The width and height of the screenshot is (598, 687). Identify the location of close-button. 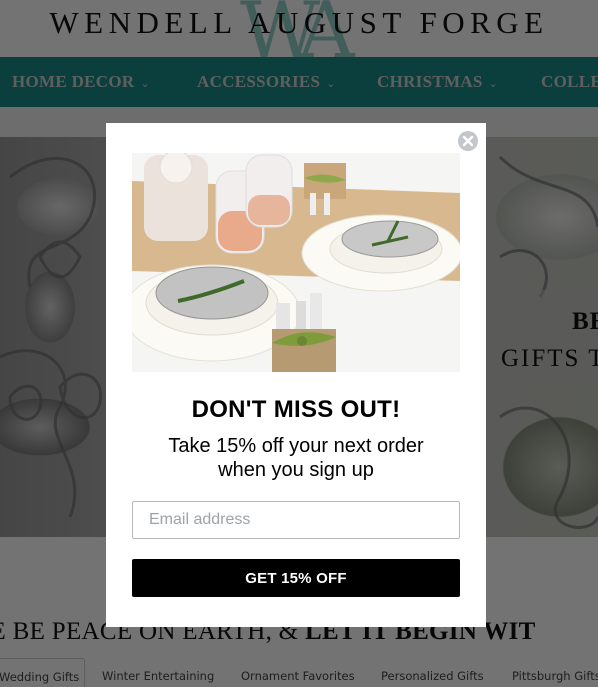
(468, 141).